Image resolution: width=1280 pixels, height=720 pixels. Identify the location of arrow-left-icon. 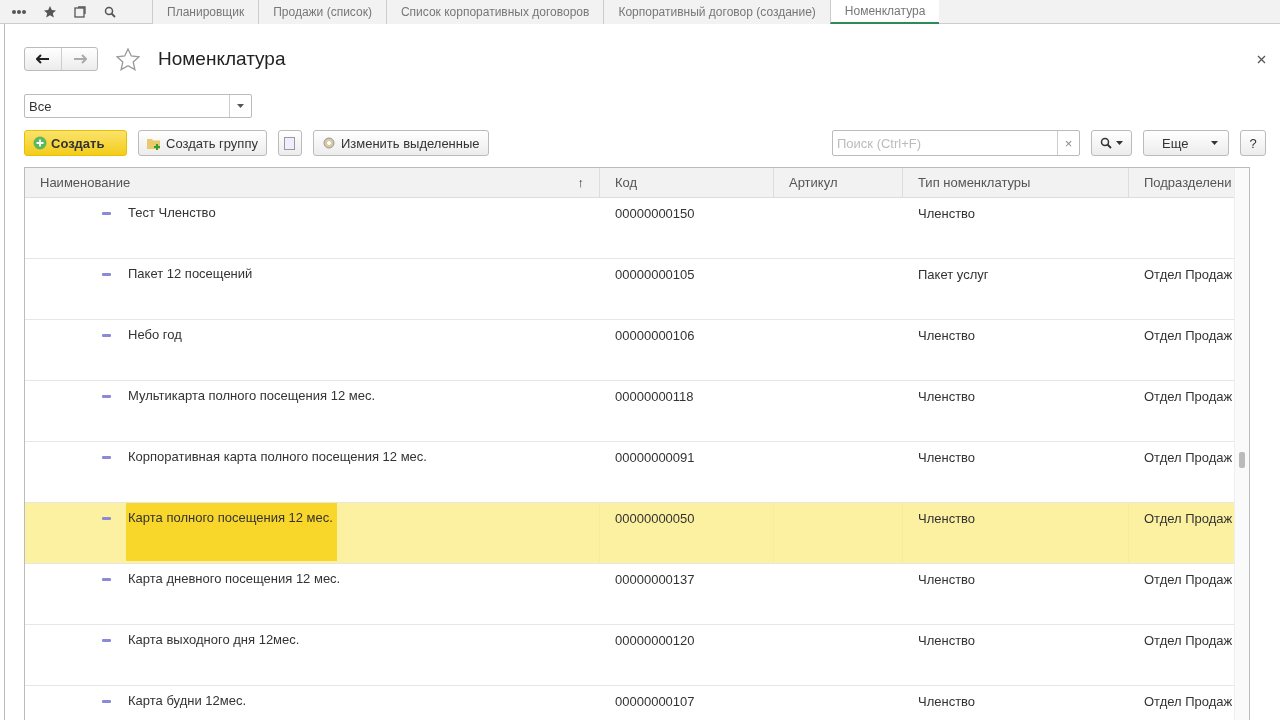
(43, 59).